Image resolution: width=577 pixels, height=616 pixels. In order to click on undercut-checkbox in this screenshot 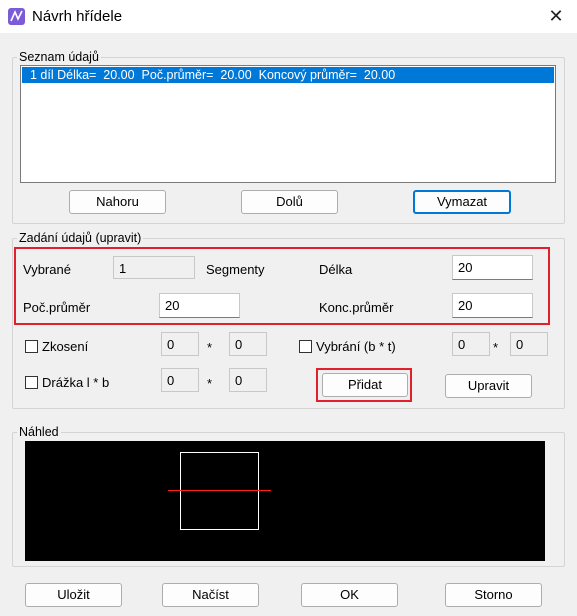, I will do `click(305, 346)`.